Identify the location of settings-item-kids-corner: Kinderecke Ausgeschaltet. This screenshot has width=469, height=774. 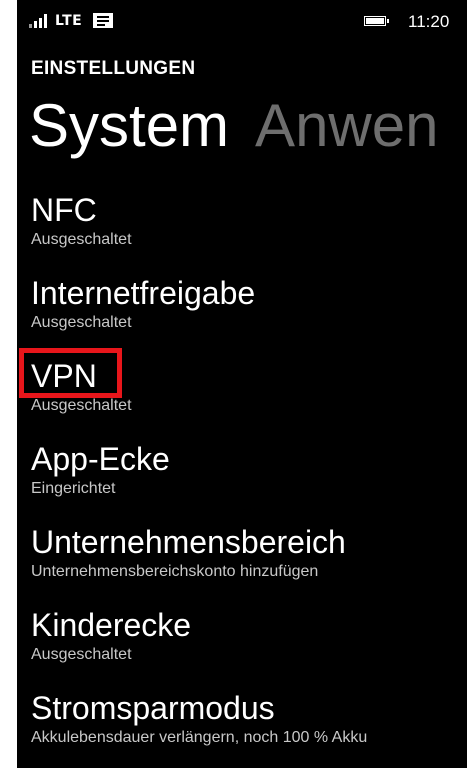
(249, 646).